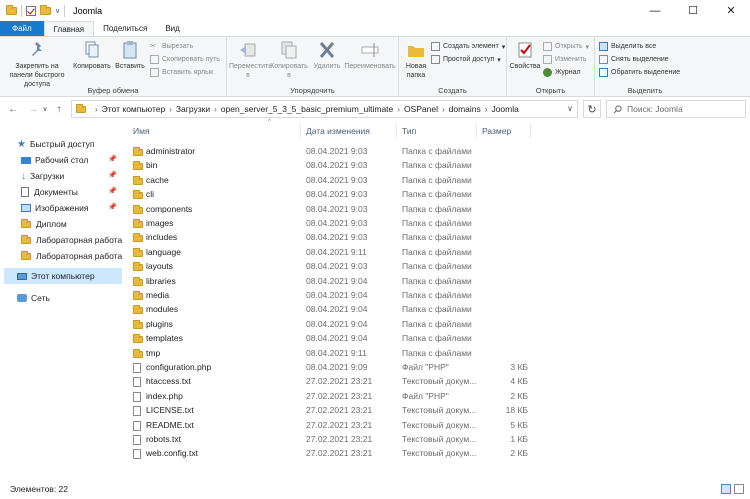  What do you see at coordinates (726, 489) in the screenshot?
I see `details-view-icon` at bounding box center [726, 489].